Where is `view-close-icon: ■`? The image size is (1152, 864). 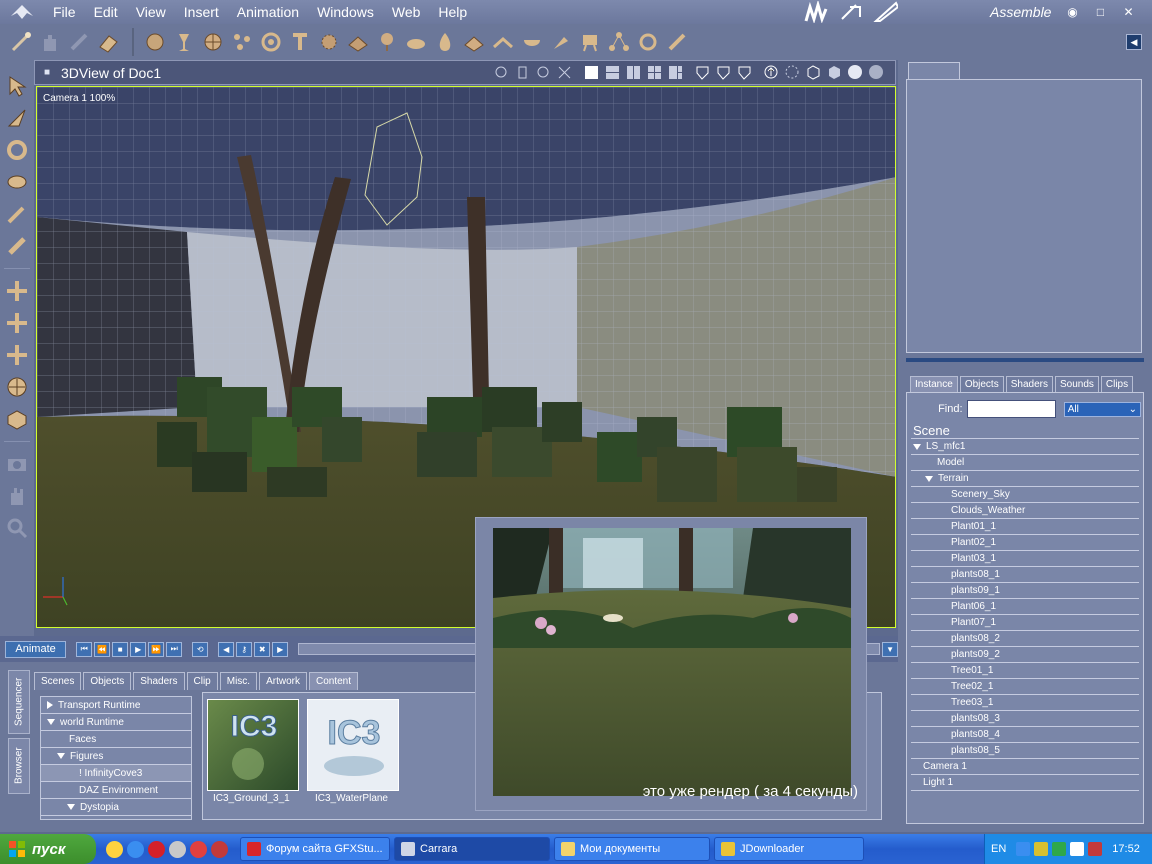
view-close-icon: ■ is located at coordinates (47, 73).